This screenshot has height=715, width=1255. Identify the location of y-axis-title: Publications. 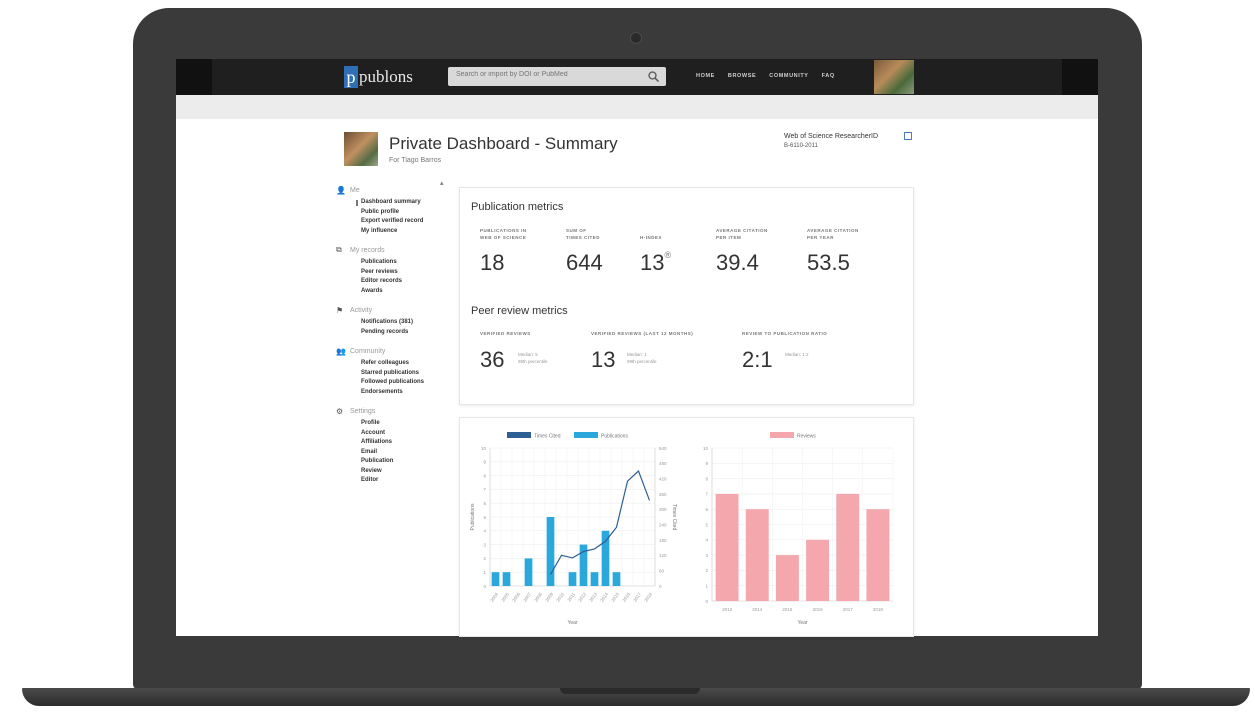
(473, 516).